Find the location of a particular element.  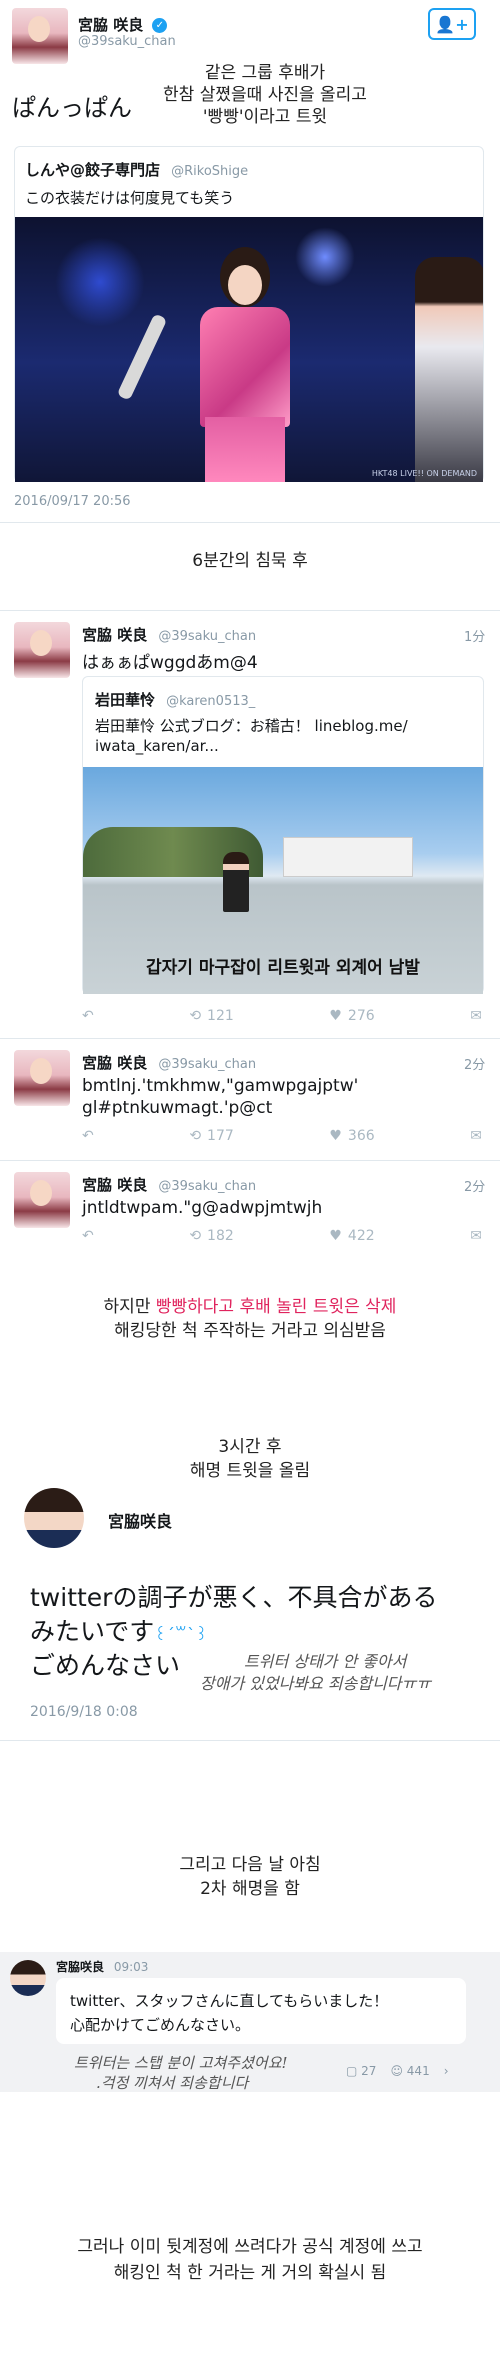

tweet-text: bmtlnj.'tmkhmw,"gamwpgajptw' is located at coordinates (220, 1086).